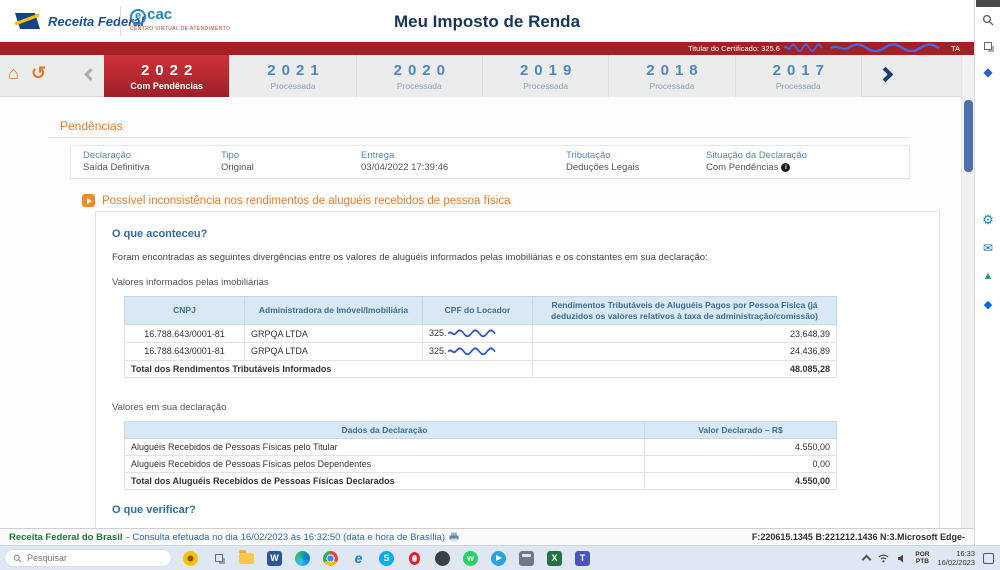  Describe the element at coordinates (965, 553) in the screenshot. I see `tray-time: 16:33` at that location.